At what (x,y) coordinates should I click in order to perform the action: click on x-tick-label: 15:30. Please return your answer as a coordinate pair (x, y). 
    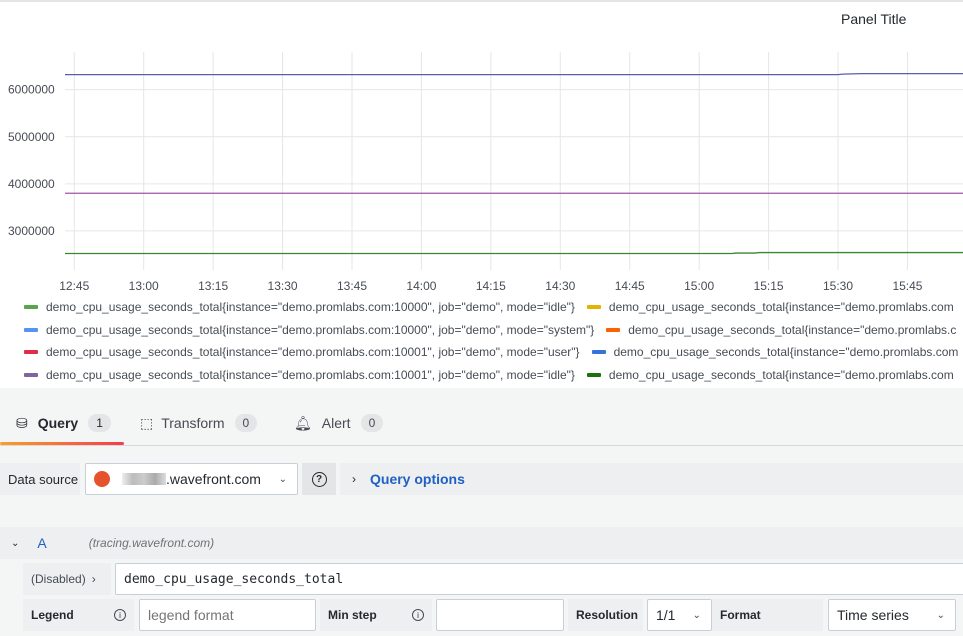
    Looking at the image, I should click on (838, 285).